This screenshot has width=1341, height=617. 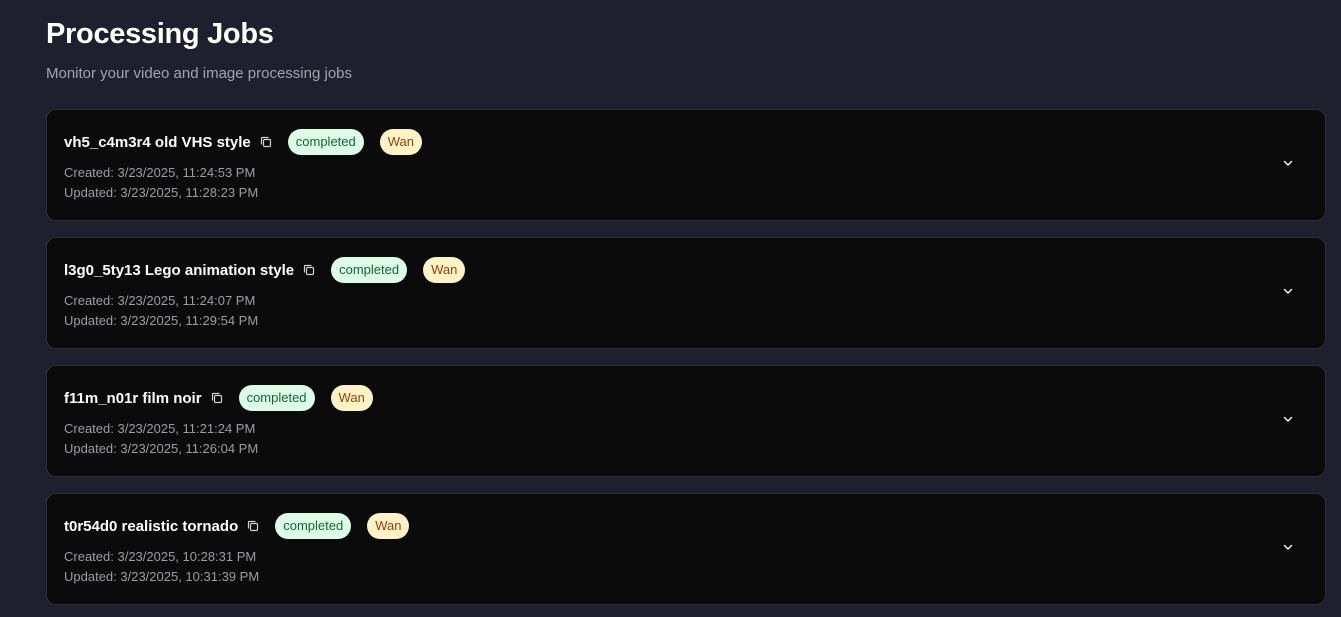 What do you see at coordinates (157, 142) in the screenshot?
I see `job-name: vh5_c4m3r4 old VHS style` at bounding box center [157, 142].